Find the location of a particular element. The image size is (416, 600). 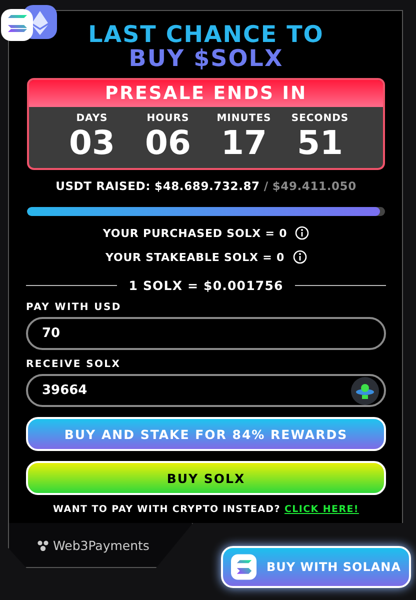

countdown-title: PRESALE ENDS IN is located at coordinates (206, 93).